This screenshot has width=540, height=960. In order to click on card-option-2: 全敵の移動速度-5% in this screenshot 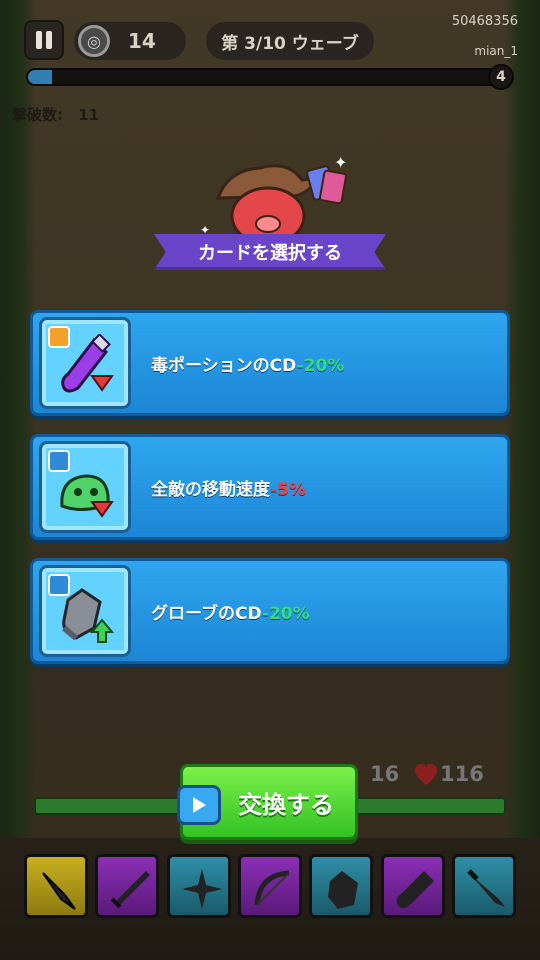, I will do `click(270, 487)`.